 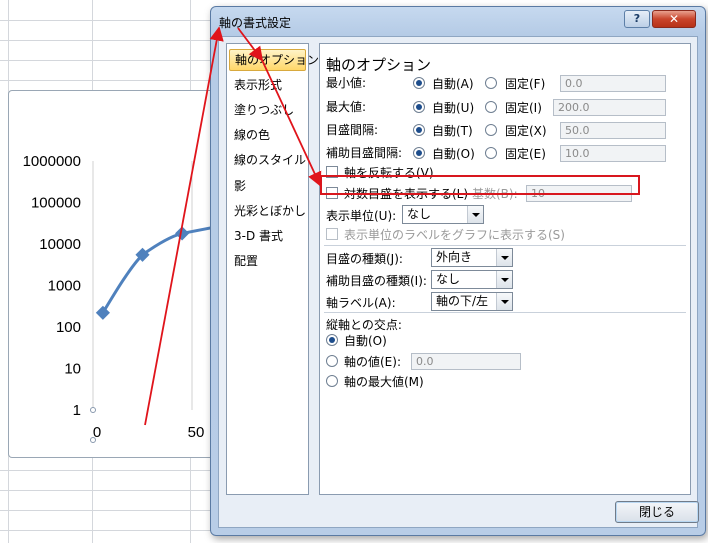 What do you see at coordinates (332, 381) in the screenshot?
I see `crosses-max-radio` at bounding box center [332, 381].